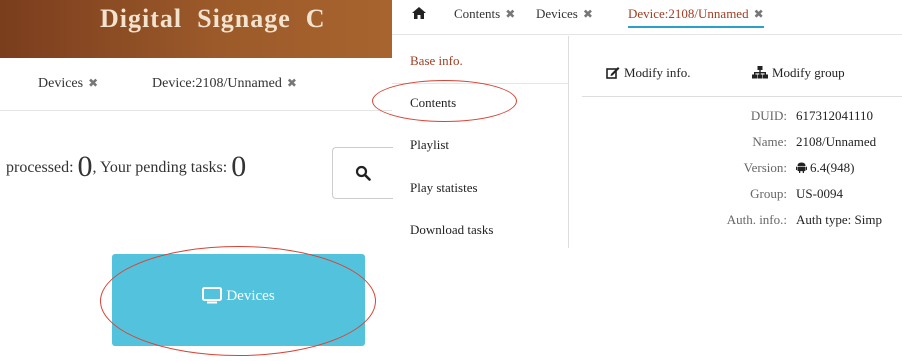 The width and height of the screenshot is (902, 361). Describe the element at coordinates (756, 219) in the screenshot. I see `auth-label: Auth. info.:` at that location.